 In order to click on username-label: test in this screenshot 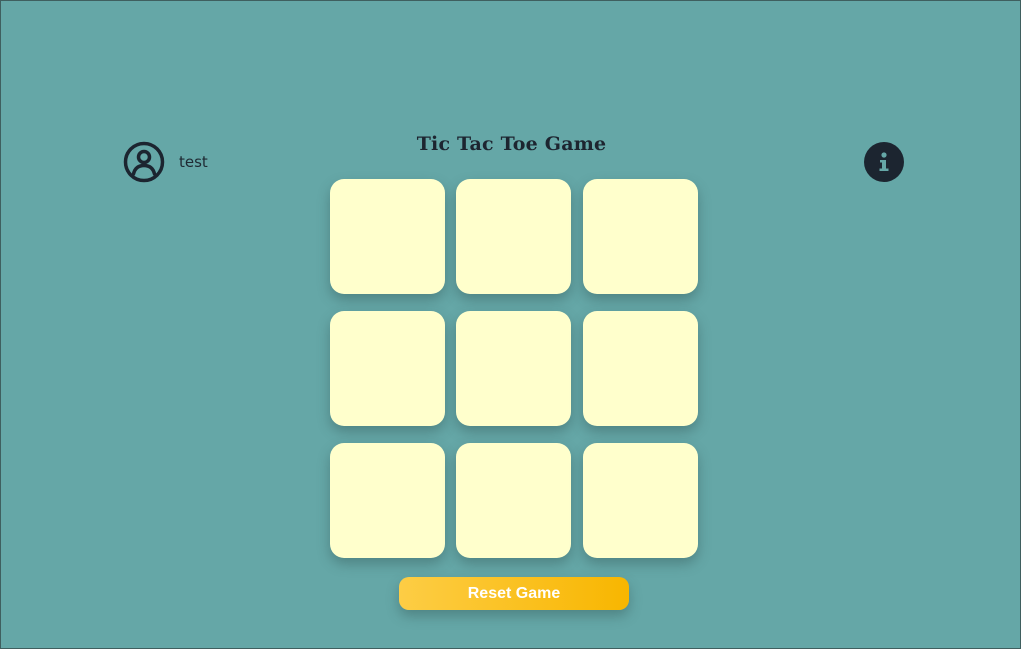, I will do `click(193, 162)`.